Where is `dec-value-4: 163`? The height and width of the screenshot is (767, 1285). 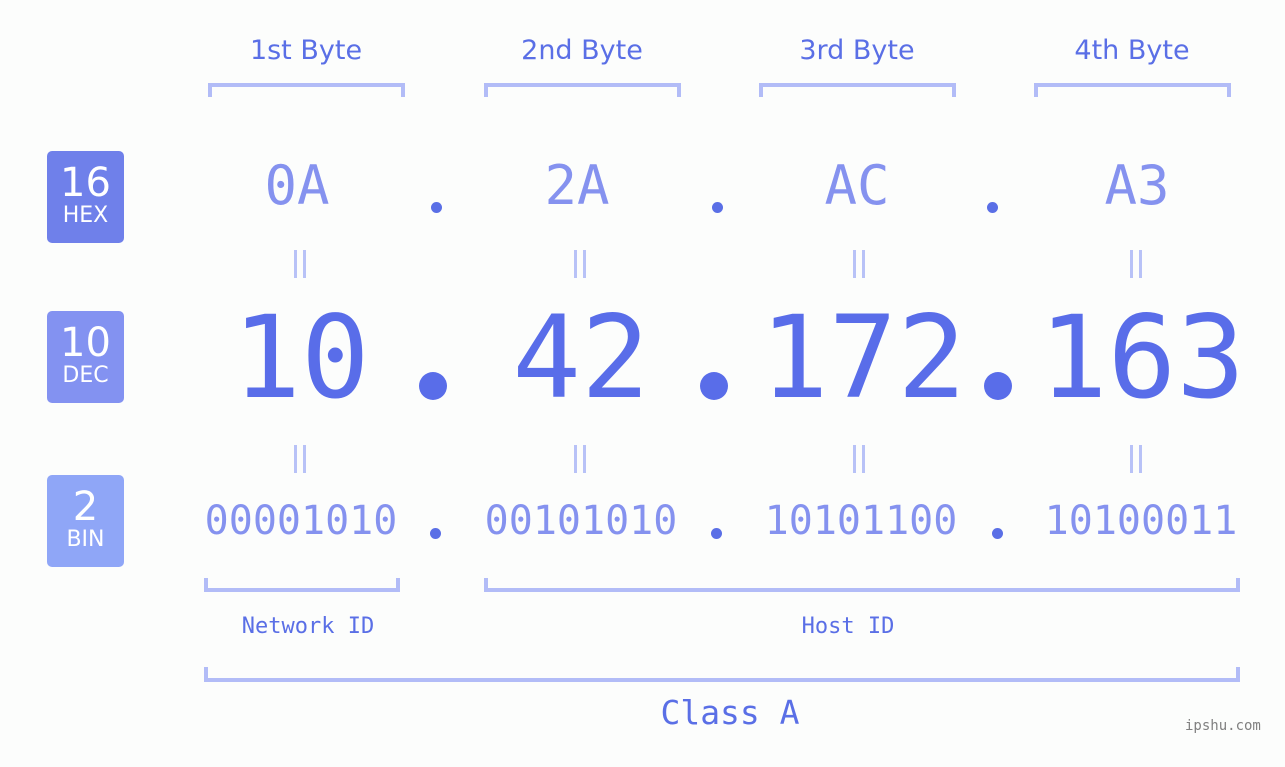
dec-value-4: 163 is located at coordinates (1142, 357).